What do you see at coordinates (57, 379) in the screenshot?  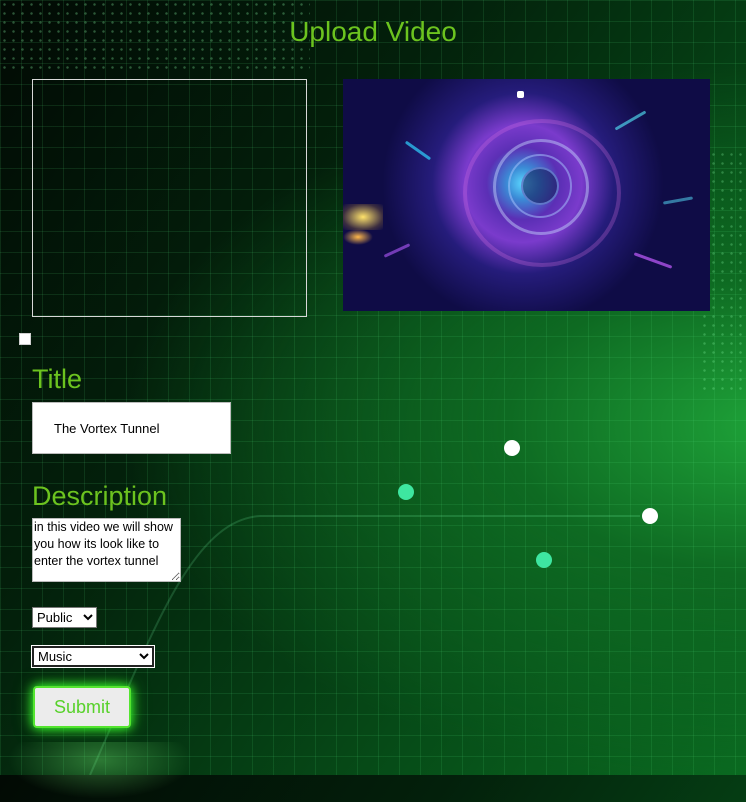 I see `title-label: Title` at bounding box center [57, 379].